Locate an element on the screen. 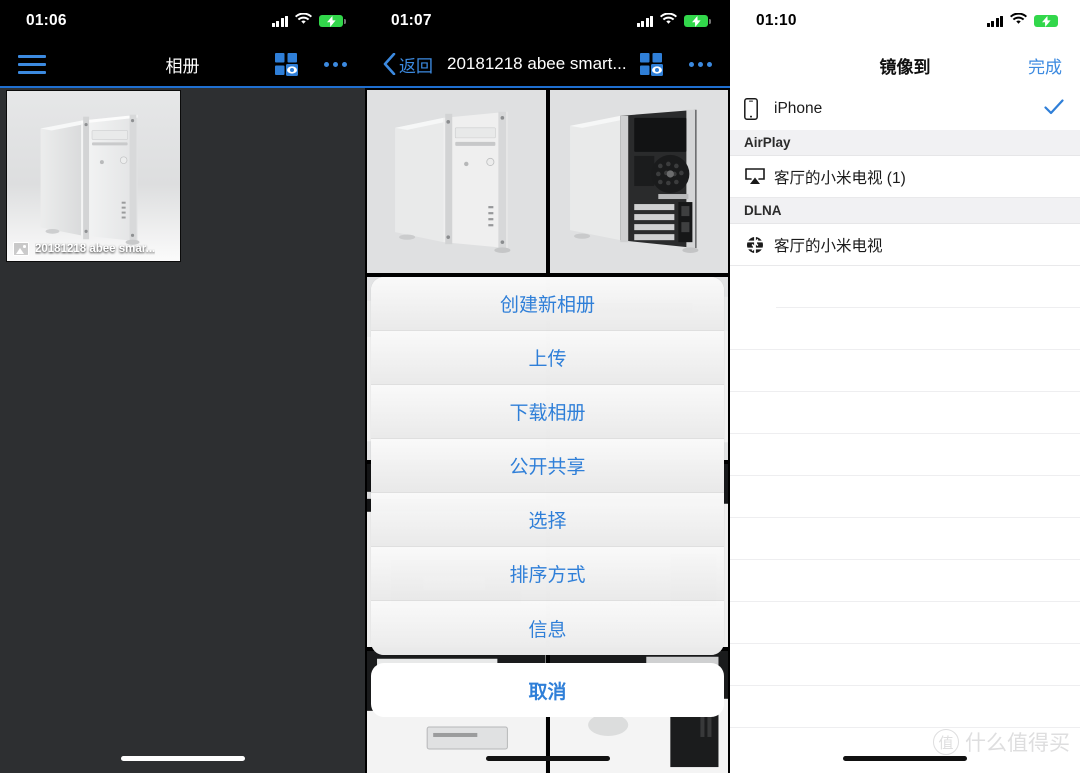 The image size is (1080, 773). action-sheet-item-info: 信息 is located at coordinates (547, 628).